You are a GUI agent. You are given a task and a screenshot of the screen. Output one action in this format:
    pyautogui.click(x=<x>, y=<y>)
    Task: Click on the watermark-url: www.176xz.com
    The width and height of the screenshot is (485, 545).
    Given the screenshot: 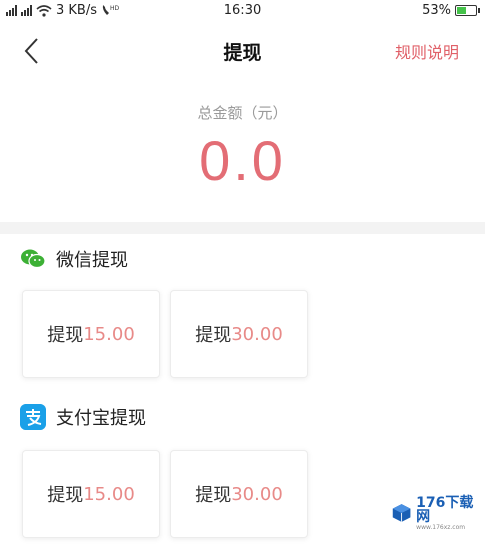 What is the action you would take?
    pyautogui.click(x=441, y=527)
    